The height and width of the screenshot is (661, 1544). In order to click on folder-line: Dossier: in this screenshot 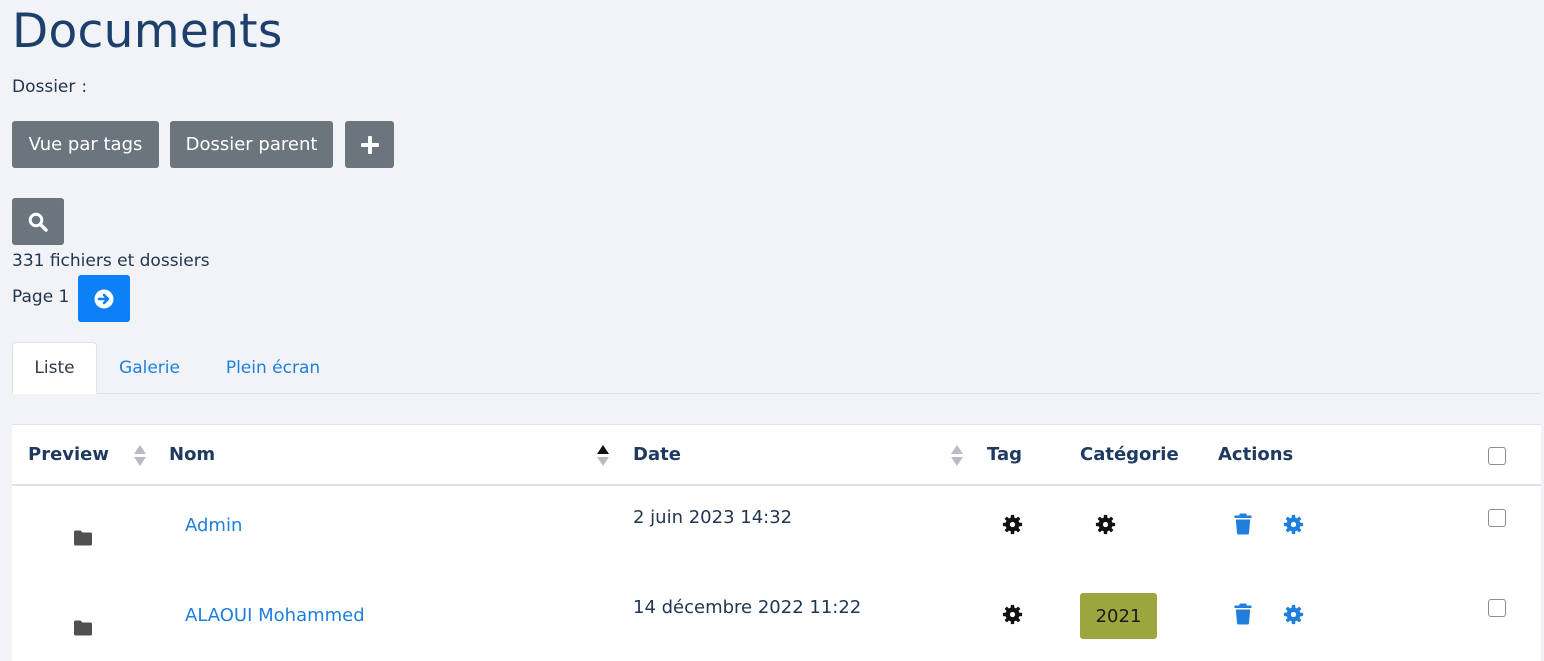, I will do `click(49, 87)`.